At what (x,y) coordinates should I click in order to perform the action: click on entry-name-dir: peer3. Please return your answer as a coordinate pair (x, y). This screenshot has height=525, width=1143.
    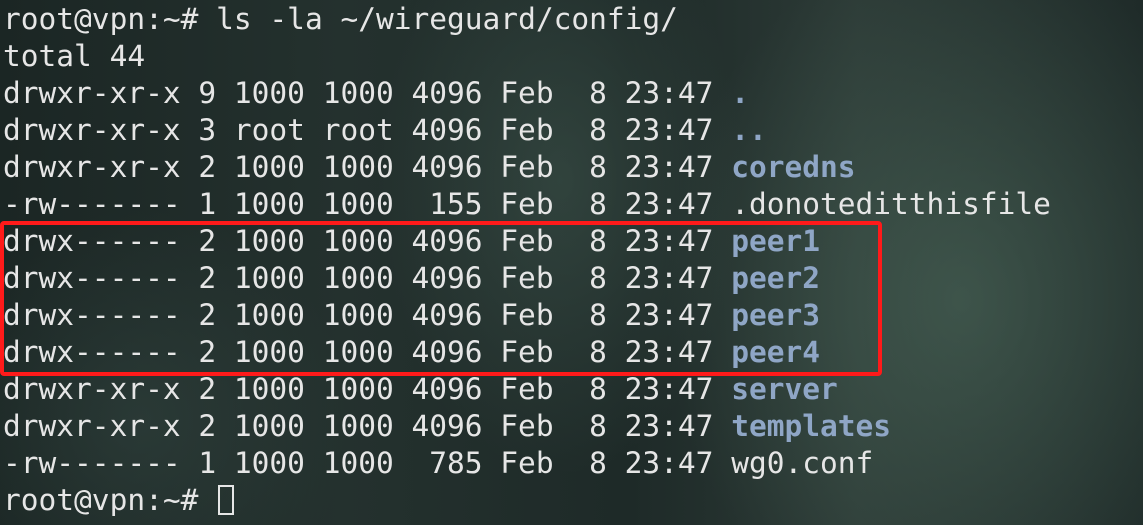
    Looking at the image, I should click on (775, 315).